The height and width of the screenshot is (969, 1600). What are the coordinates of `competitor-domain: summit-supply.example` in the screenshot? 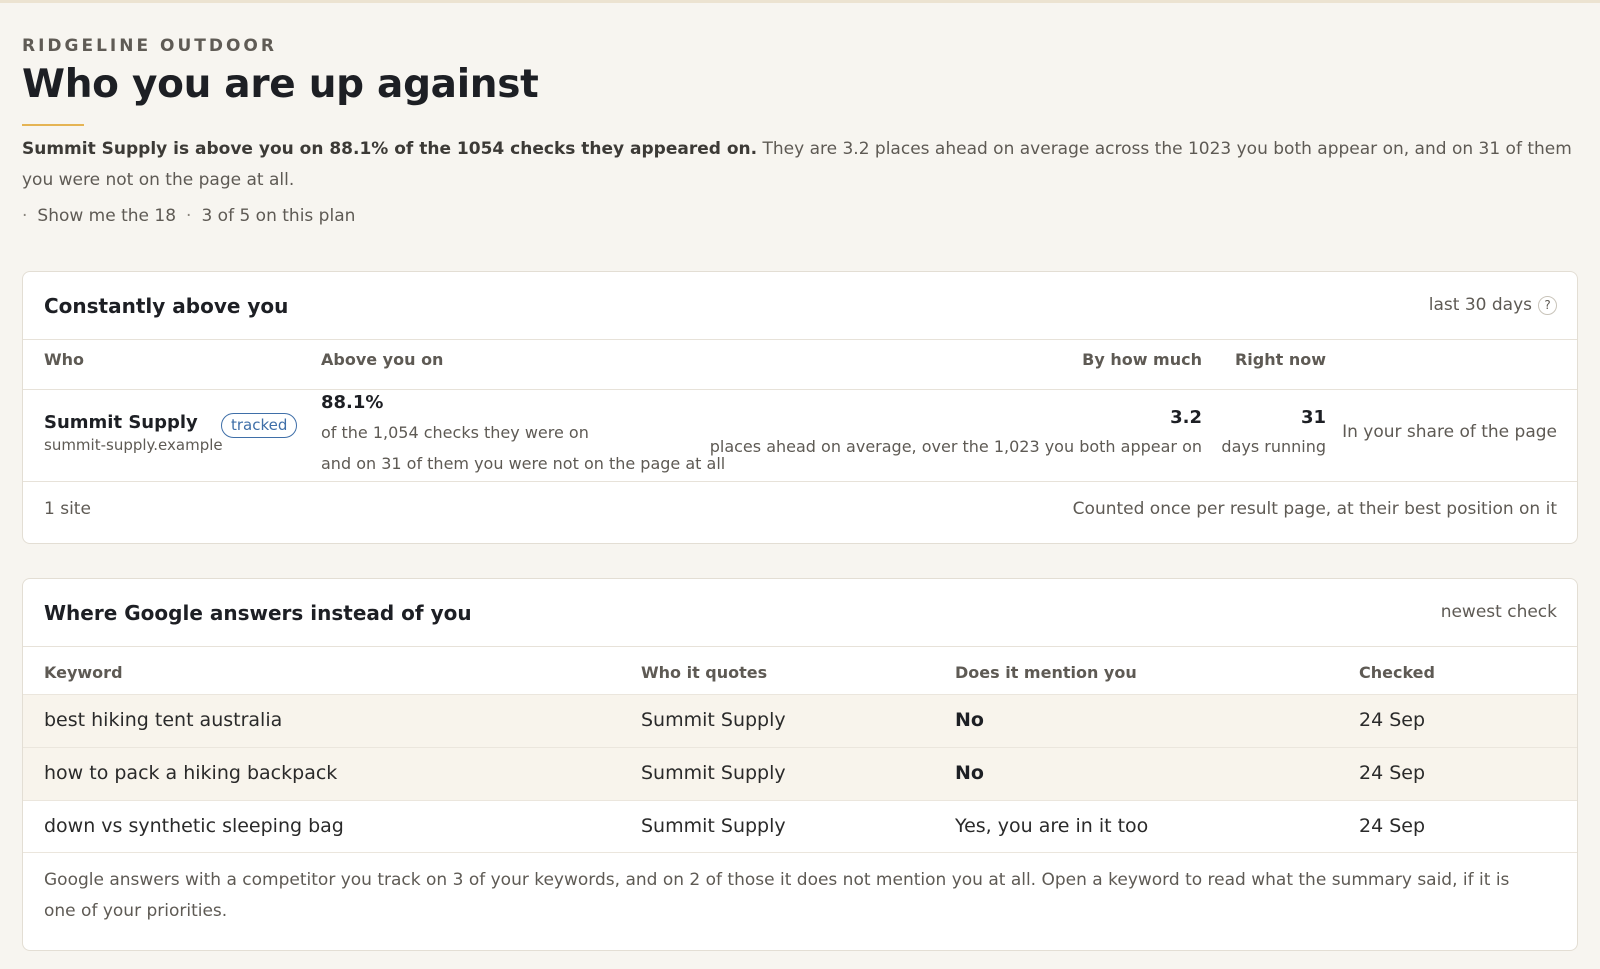 It's located at (133, 445).